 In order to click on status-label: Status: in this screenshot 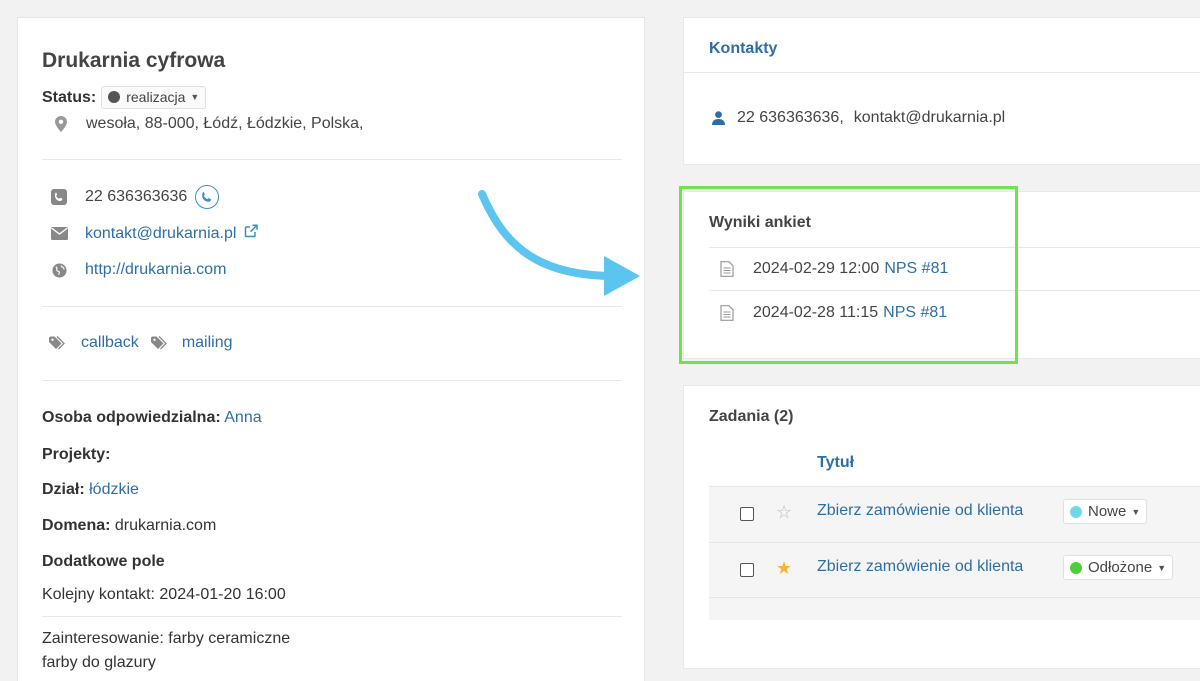, I will do `click(69, 97)`.